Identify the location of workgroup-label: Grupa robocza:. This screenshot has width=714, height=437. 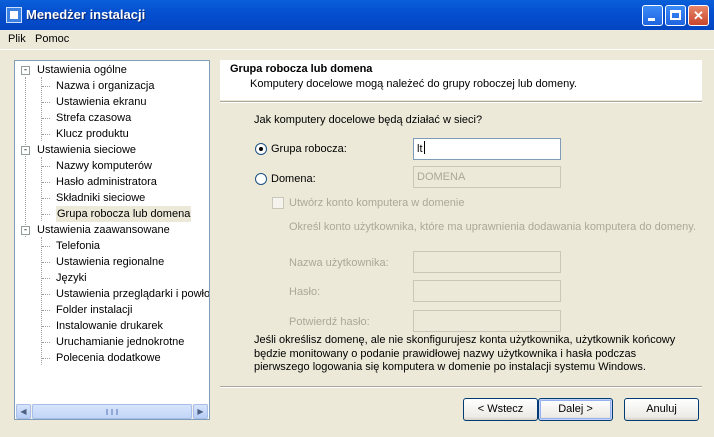
(309, 149).